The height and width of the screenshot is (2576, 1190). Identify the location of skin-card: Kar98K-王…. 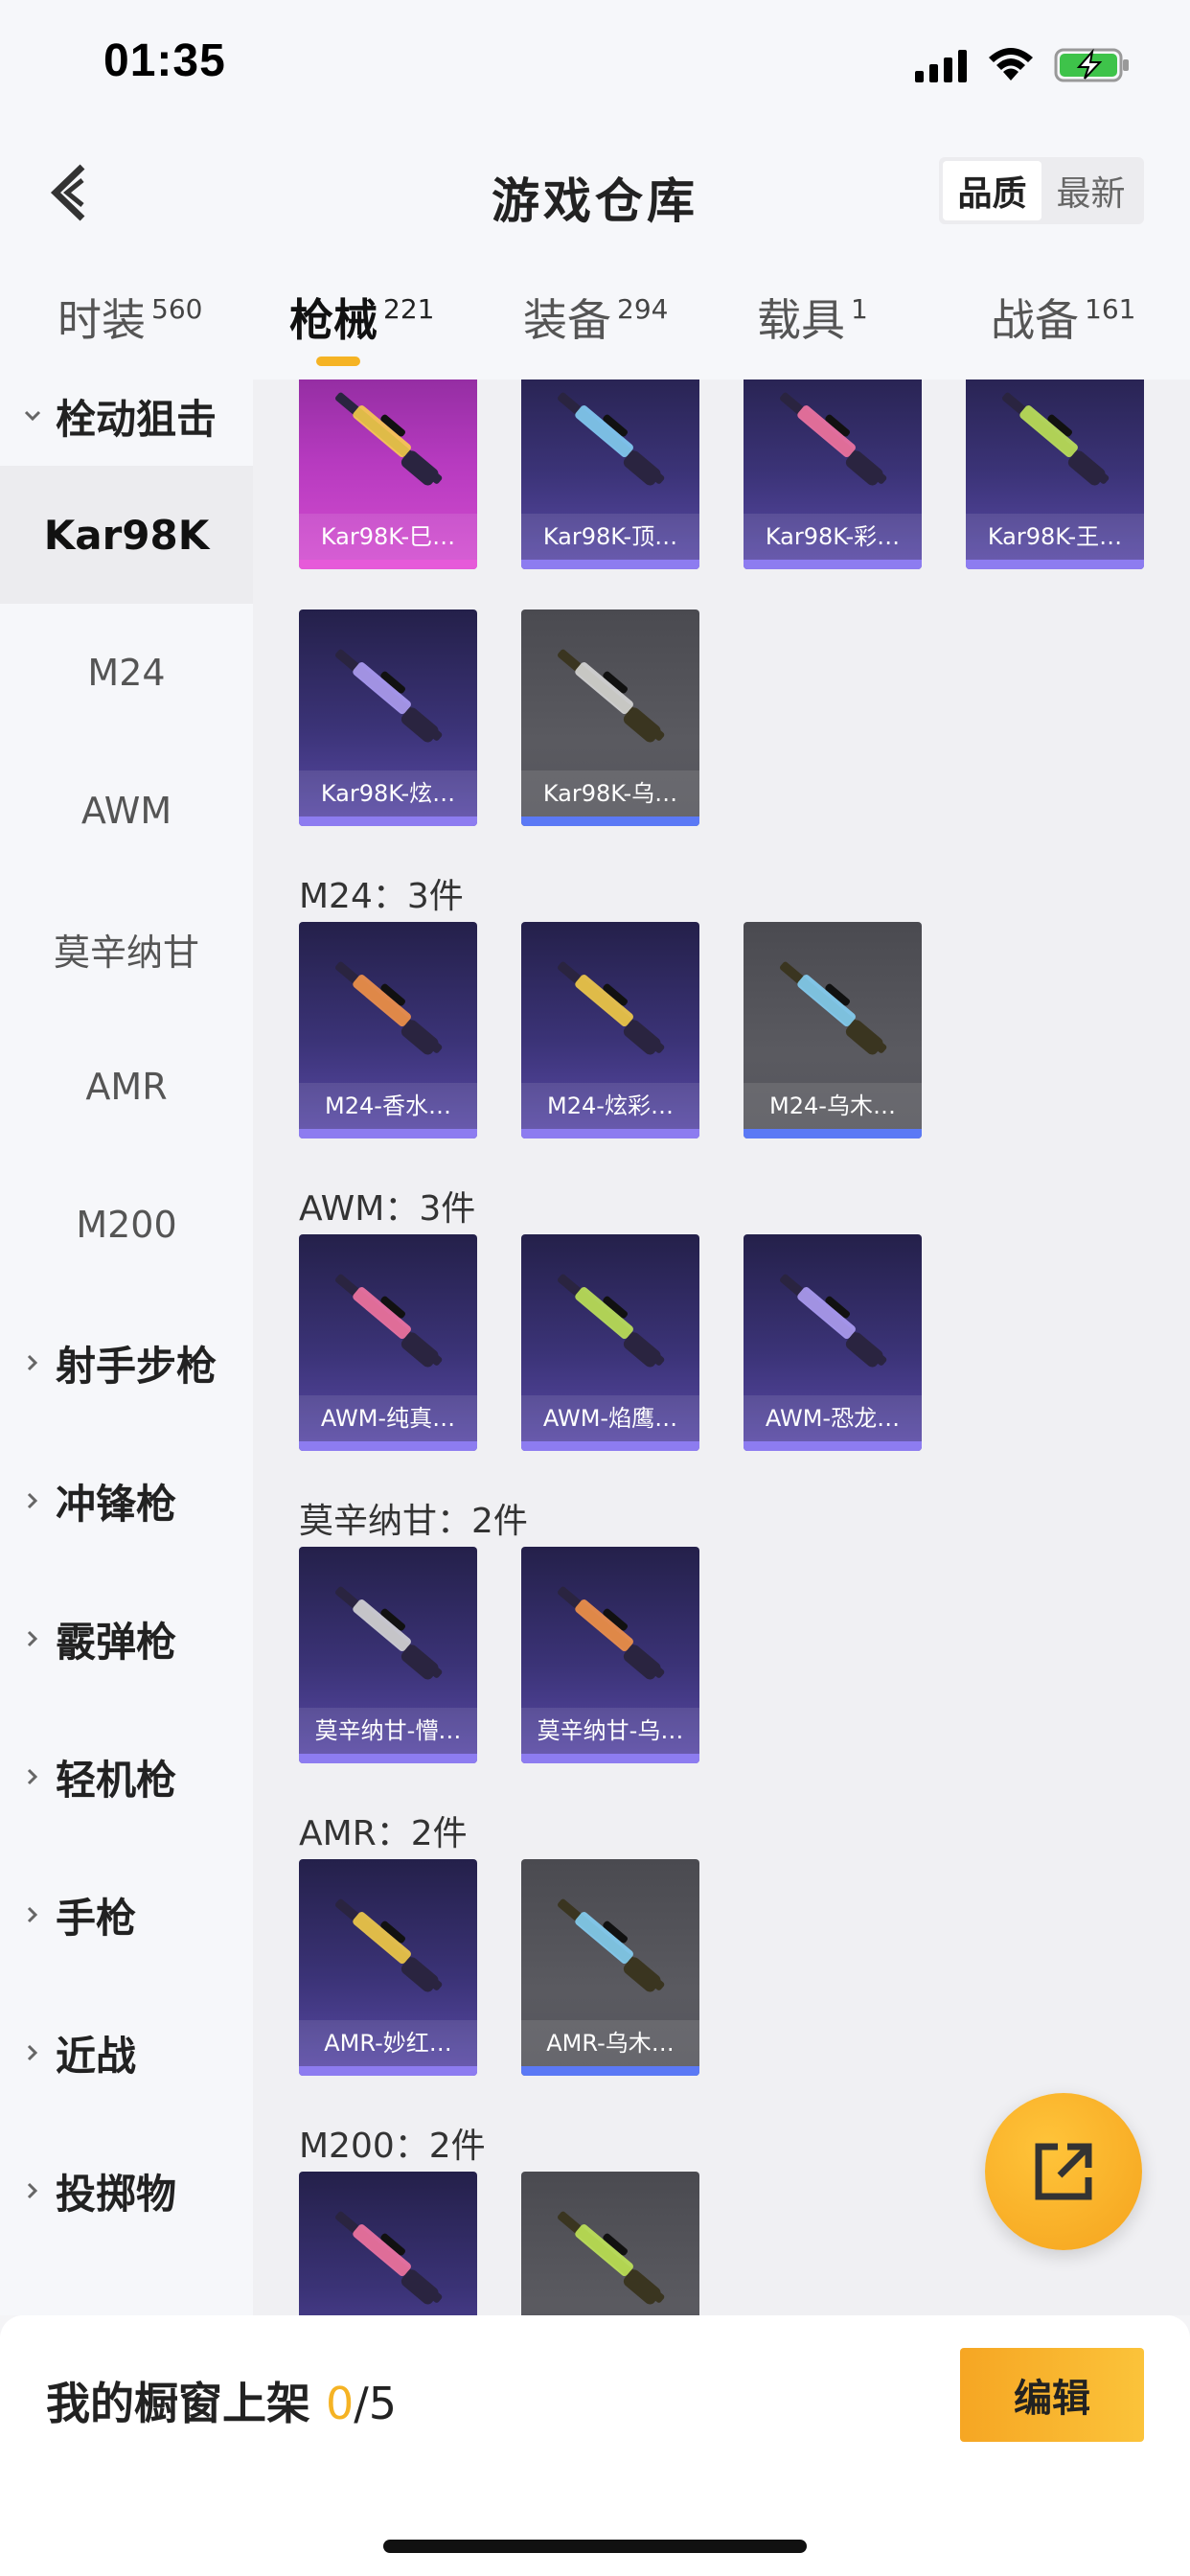
(1055, 474).